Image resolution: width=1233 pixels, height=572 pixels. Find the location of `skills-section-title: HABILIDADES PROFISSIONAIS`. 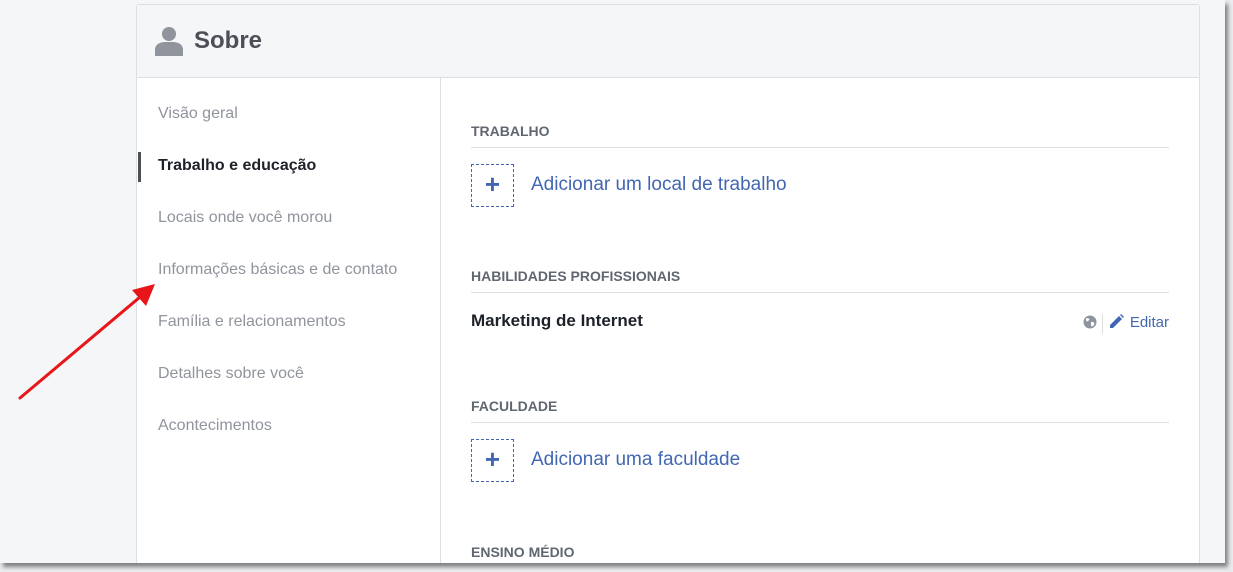

skills-section-title: HABILIDADES PROFISSIONAIS is located at coordinates (820, 280).